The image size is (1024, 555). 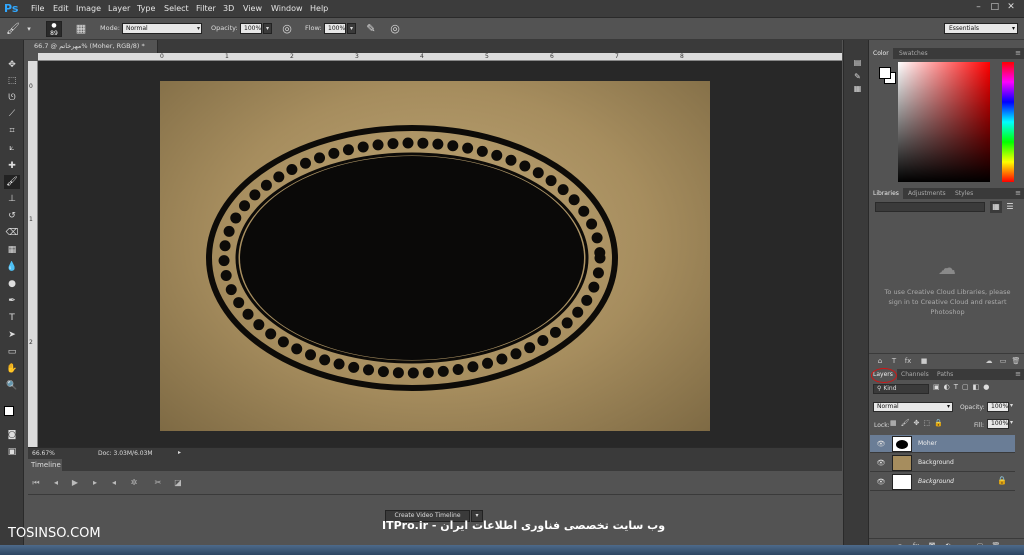 What do you see at coordinates (162, 28) in the screenshot?
I see `mode-select: Normal ▾` at bounding box center [162, 28].